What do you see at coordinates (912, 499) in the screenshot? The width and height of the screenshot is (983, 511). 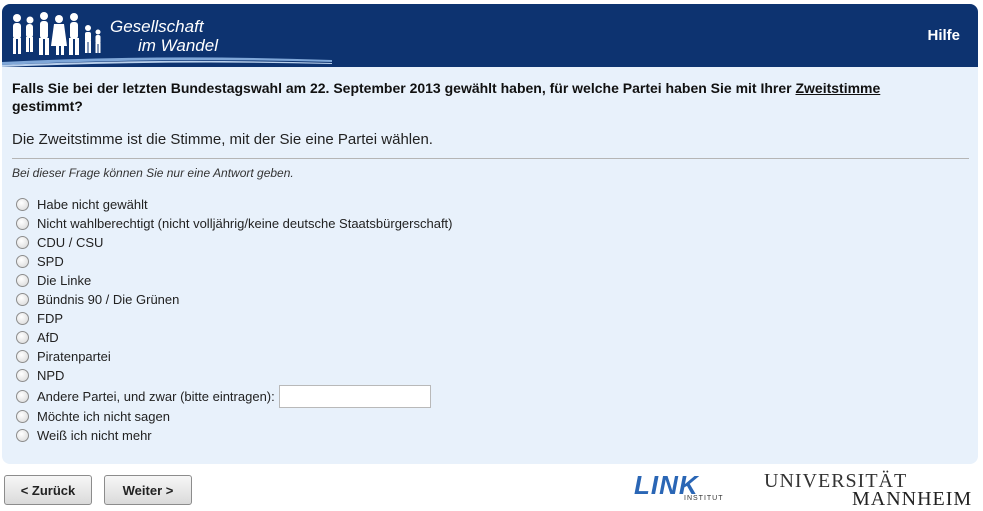 I see `uni-logo-line2: MANNHEIM` at bounding box center [912, 499].